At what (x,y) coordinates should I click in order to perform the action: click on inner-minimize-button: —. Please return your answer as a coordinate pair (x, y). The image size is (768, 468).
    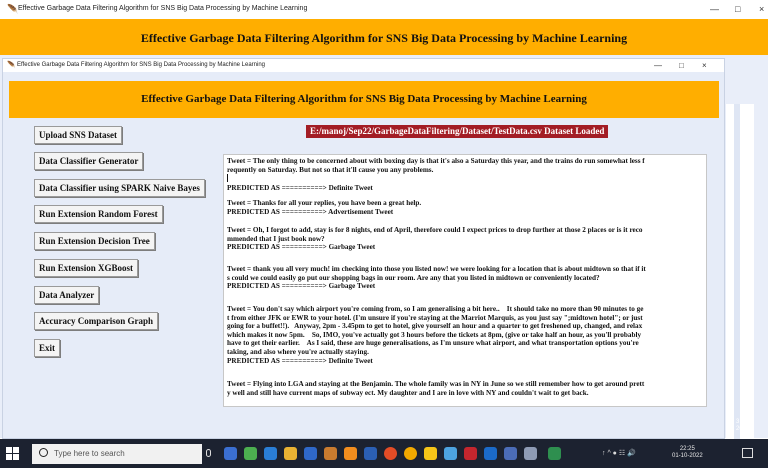
    Looking at the image, I should click on (658, 65).